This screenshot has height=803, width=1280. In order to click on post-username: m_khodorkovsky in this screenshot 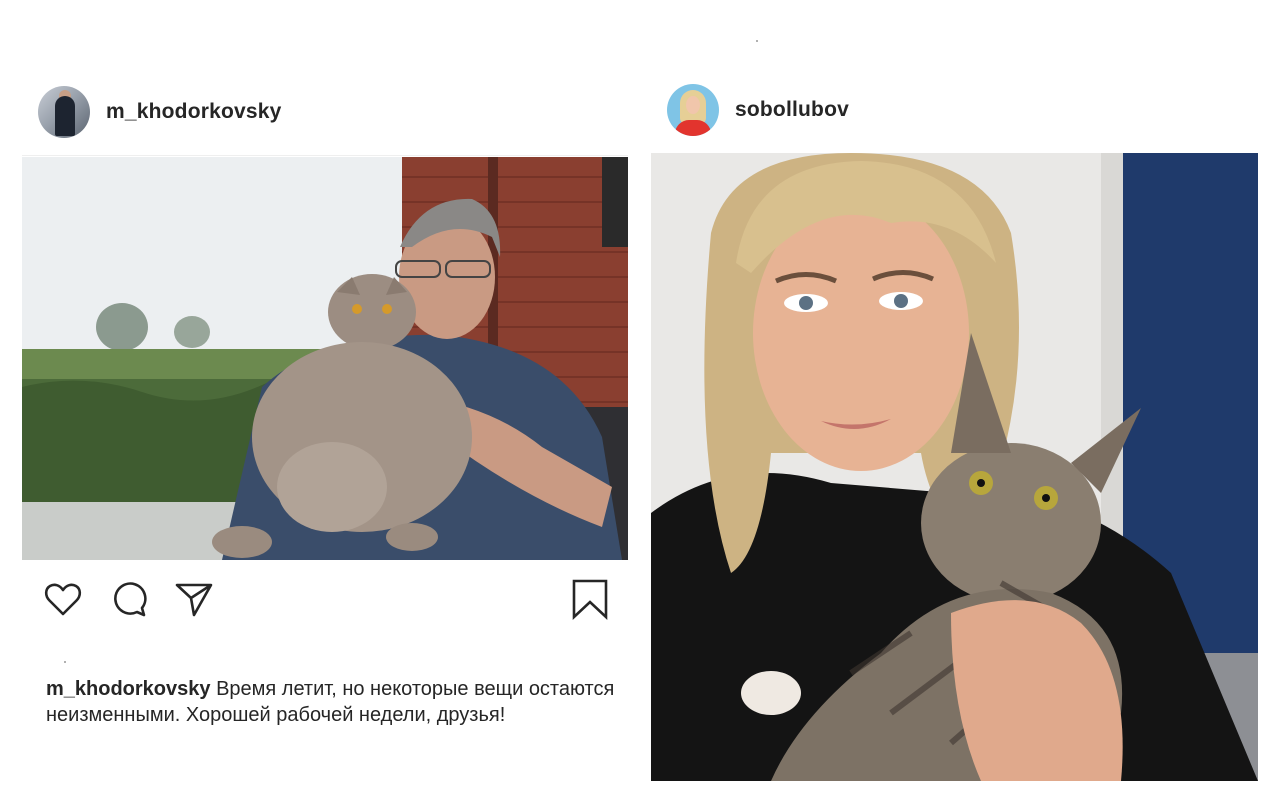, I will do `click(194, 112)`.